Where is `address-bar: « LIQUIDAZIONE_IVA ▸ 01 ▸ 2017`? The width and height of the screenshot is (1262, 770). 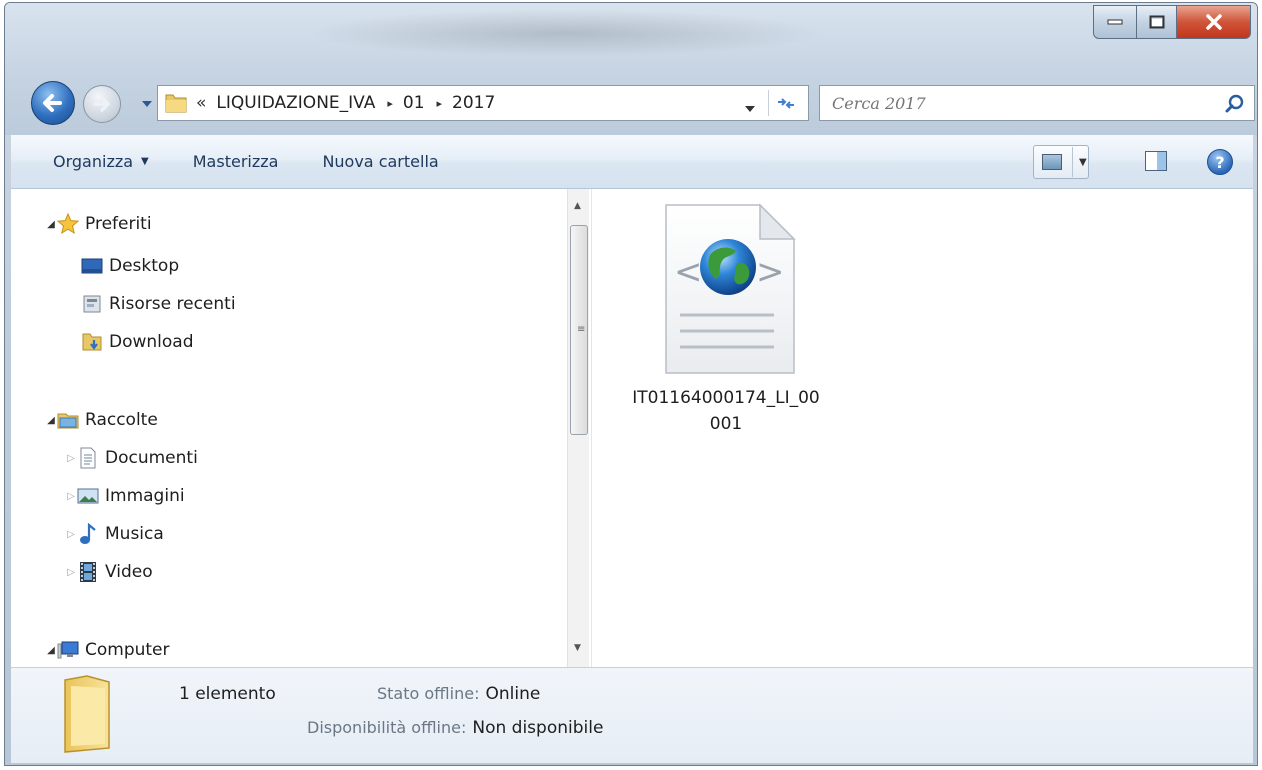 address-bar: « LIQUIDAZIONE_IVA ▸ 01 ▸ 2017 is located at coordinates (483, 103).